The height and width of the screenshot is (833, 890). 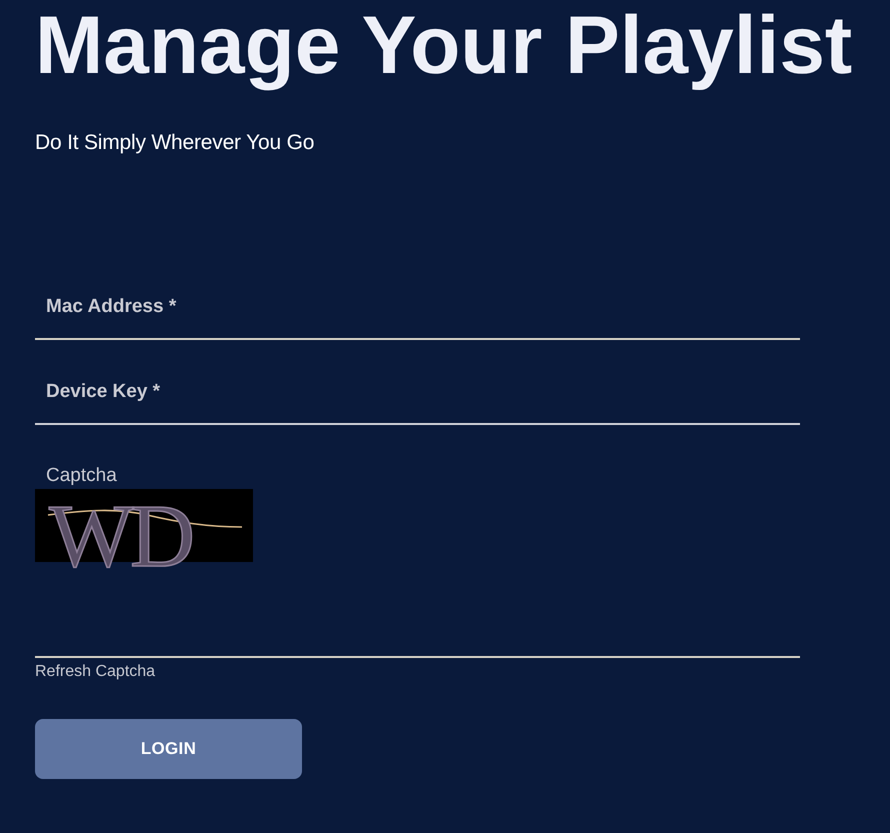 What do you see at coordinates (417, 397) in the screenshot?
I see `device-key-field: Device Key *` at bounding box center [417, 397].